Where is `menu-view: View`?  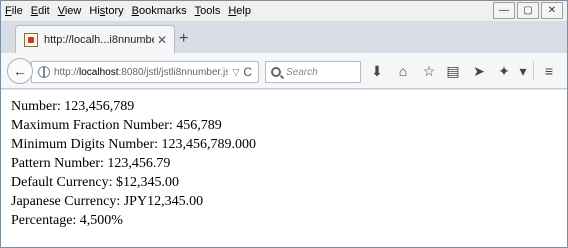
menu-view: View is located at coordinates (70, 11).